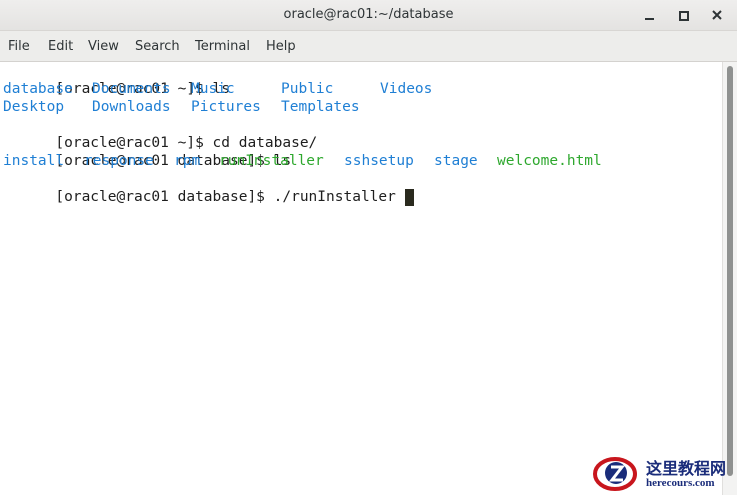 This screenshot has width=737, height=495. What do you see at coordinates (131, 89) in the screenshot?
I see `directory-entry: Documents` at bounding box center [131, 89].